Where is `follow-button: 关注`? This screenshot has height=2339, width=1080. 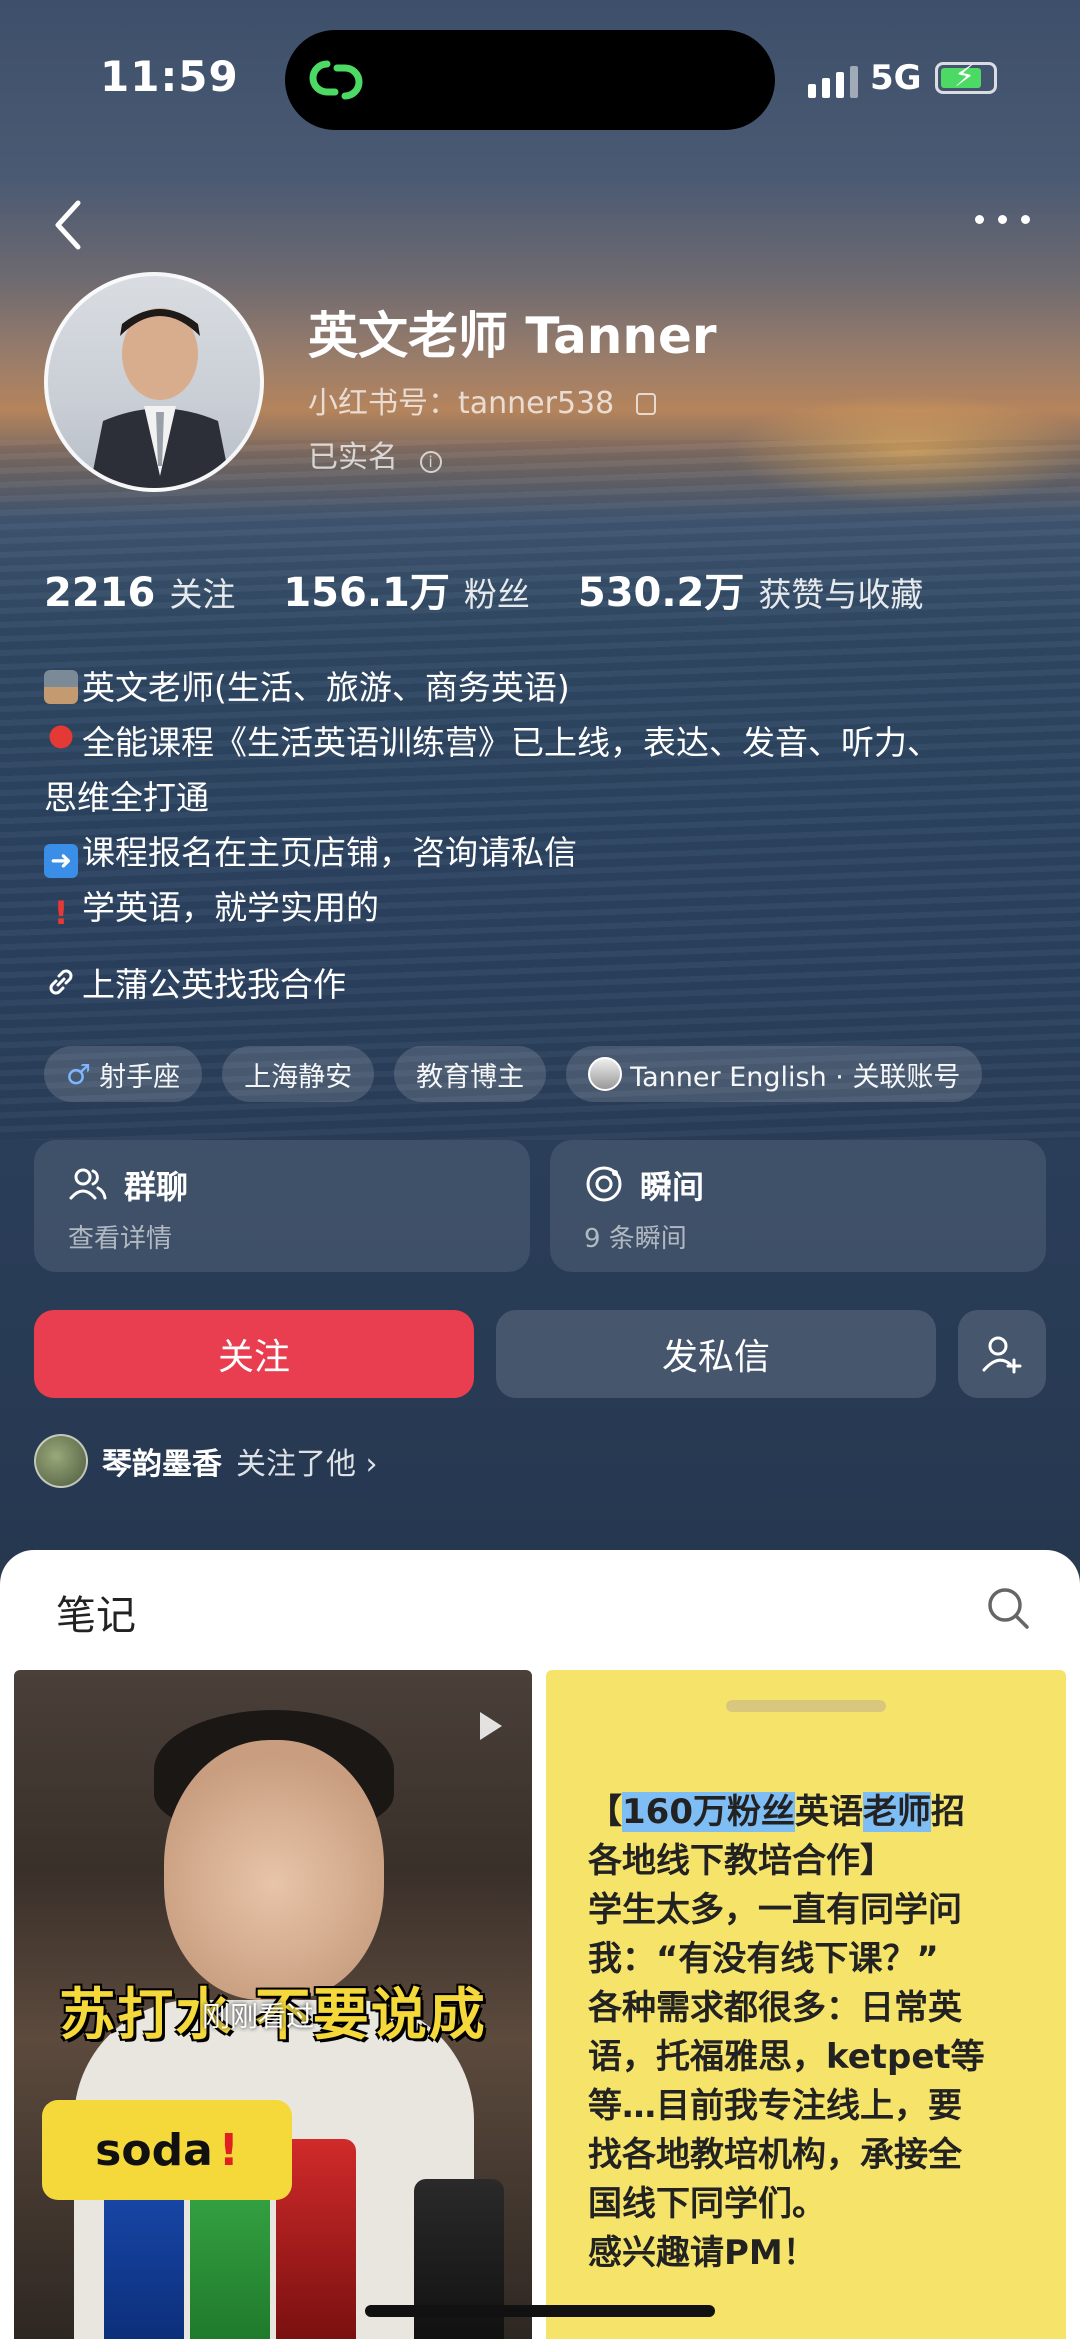 follow-button: 关注 is located at coordinates (254, 1354).